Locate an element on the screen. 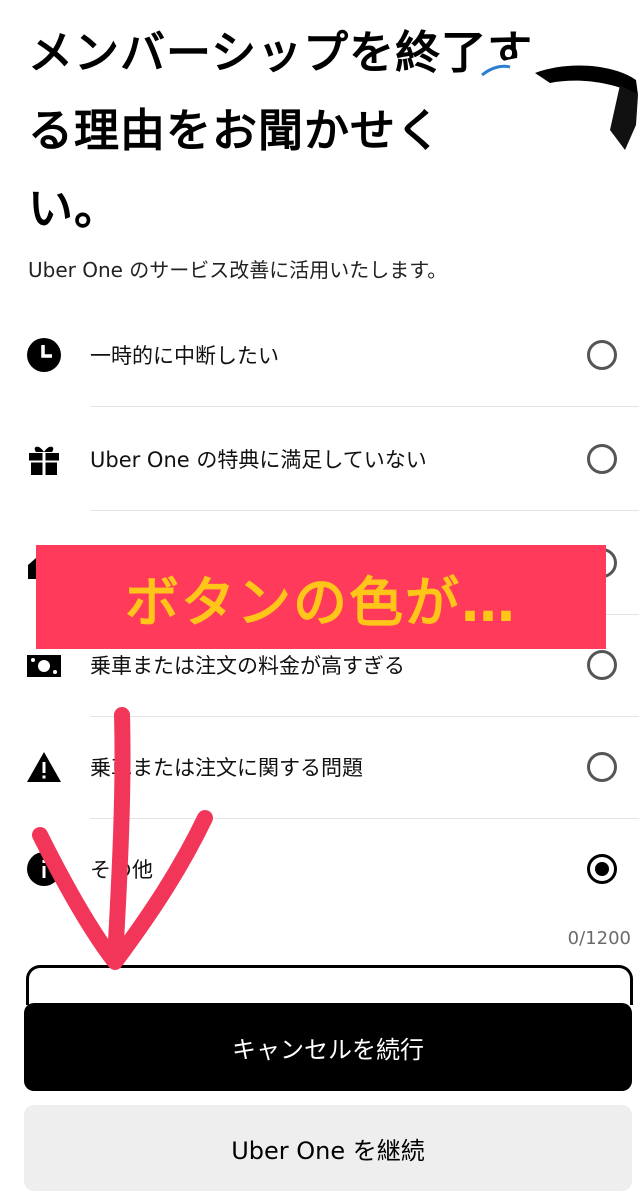 This screenshot has width=639, height=1199. keep-membership-button: Uber One を継続 is located at coordinates (328, 1148).